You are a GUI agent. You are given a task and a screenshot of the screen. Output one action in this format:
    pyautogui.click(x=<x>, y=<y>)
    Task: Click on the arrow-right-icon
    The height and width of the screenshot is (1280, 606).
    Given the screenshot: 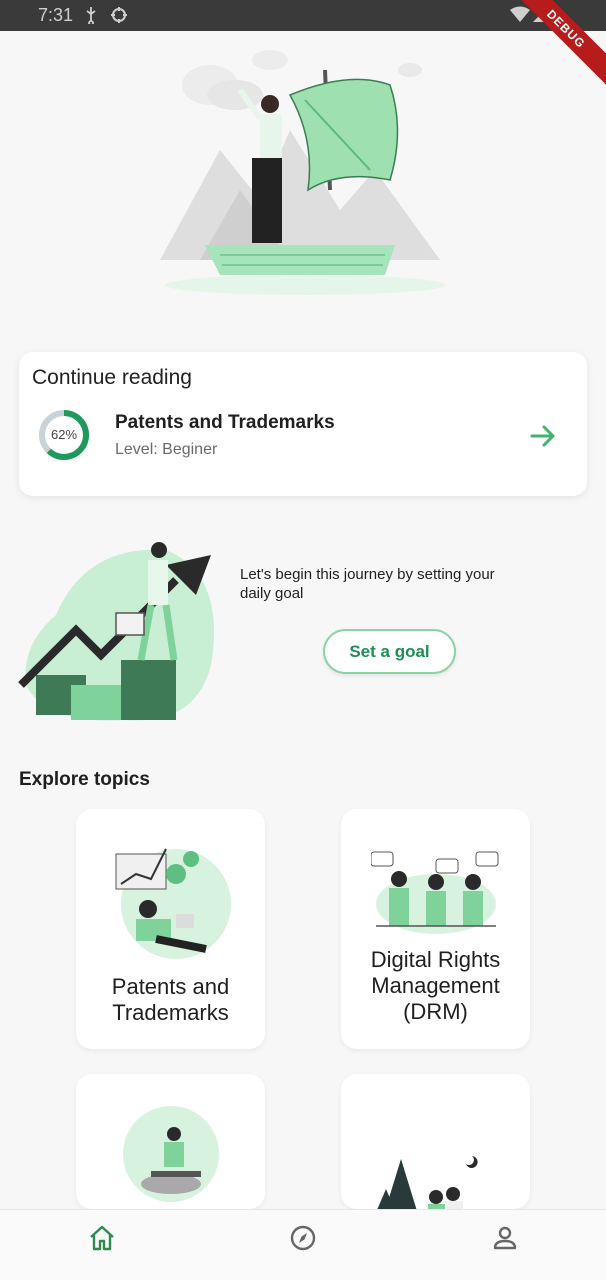 What is the action you would take?
    pyautogui.click(x=543, y=436)
    